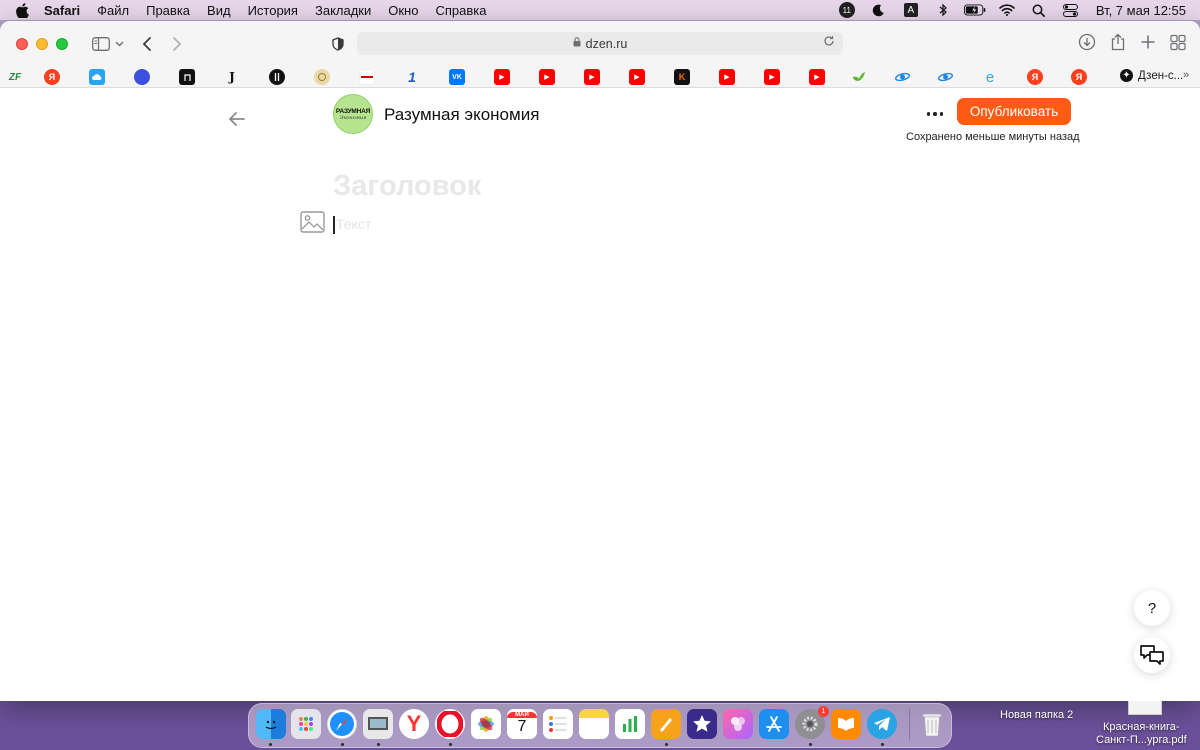 The image size is (1200, 750). I want to click on wifi-icon, so click(1007, 10).